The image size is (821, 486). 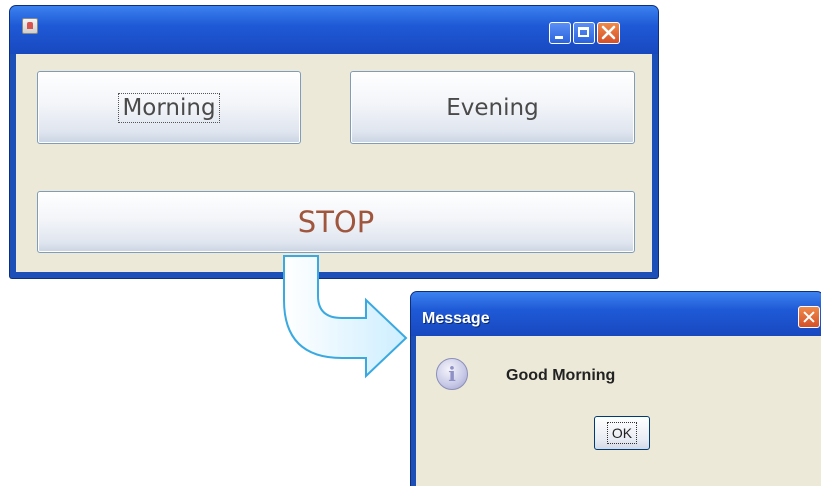 What do you see at coordinates (452, 374) in the screenshot?
I see `info-icon: i` at bounding box center [452, 374].